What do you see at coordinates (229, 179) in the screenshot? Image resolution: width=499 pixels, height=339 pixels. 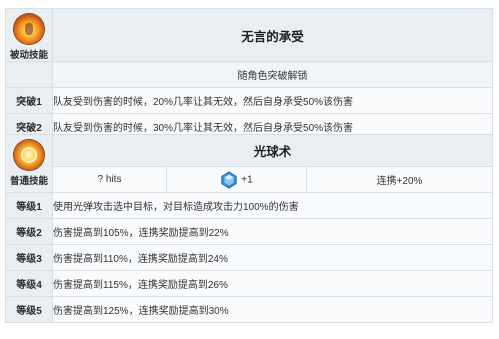 I see `blue-gem-icon` at bounding box center [229, 179].